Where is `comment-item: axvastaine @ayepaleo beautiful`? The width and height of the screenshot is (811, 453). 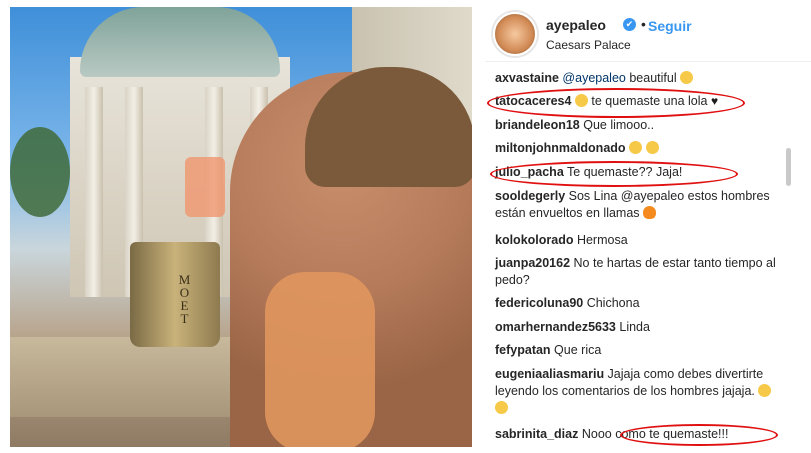 comment-item: axvastaine @ayepaleo beautiful is located at coordinates (641, 78).